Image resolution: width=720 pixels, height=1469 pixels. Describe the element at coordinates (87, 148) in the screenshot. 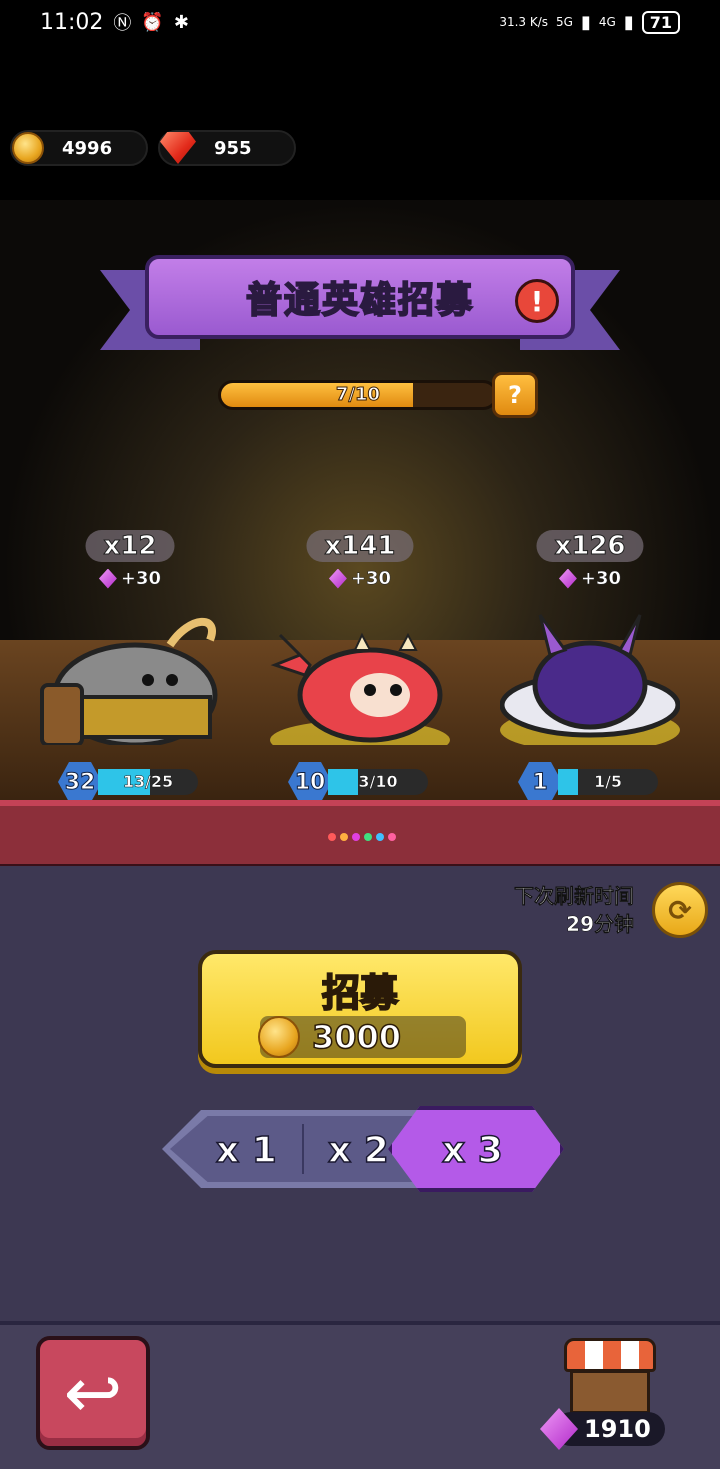

I see `coin-amount: 4996` at that location.